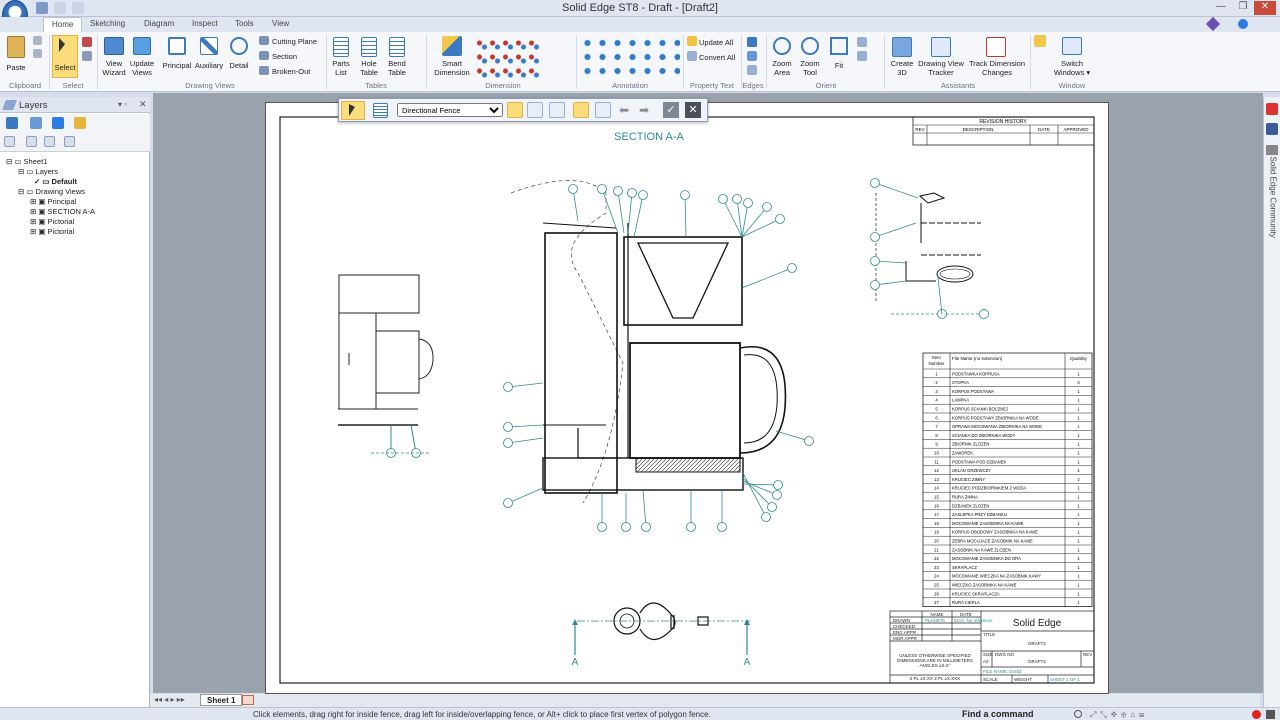  I want to click on star-icon, so click(1040, 41).